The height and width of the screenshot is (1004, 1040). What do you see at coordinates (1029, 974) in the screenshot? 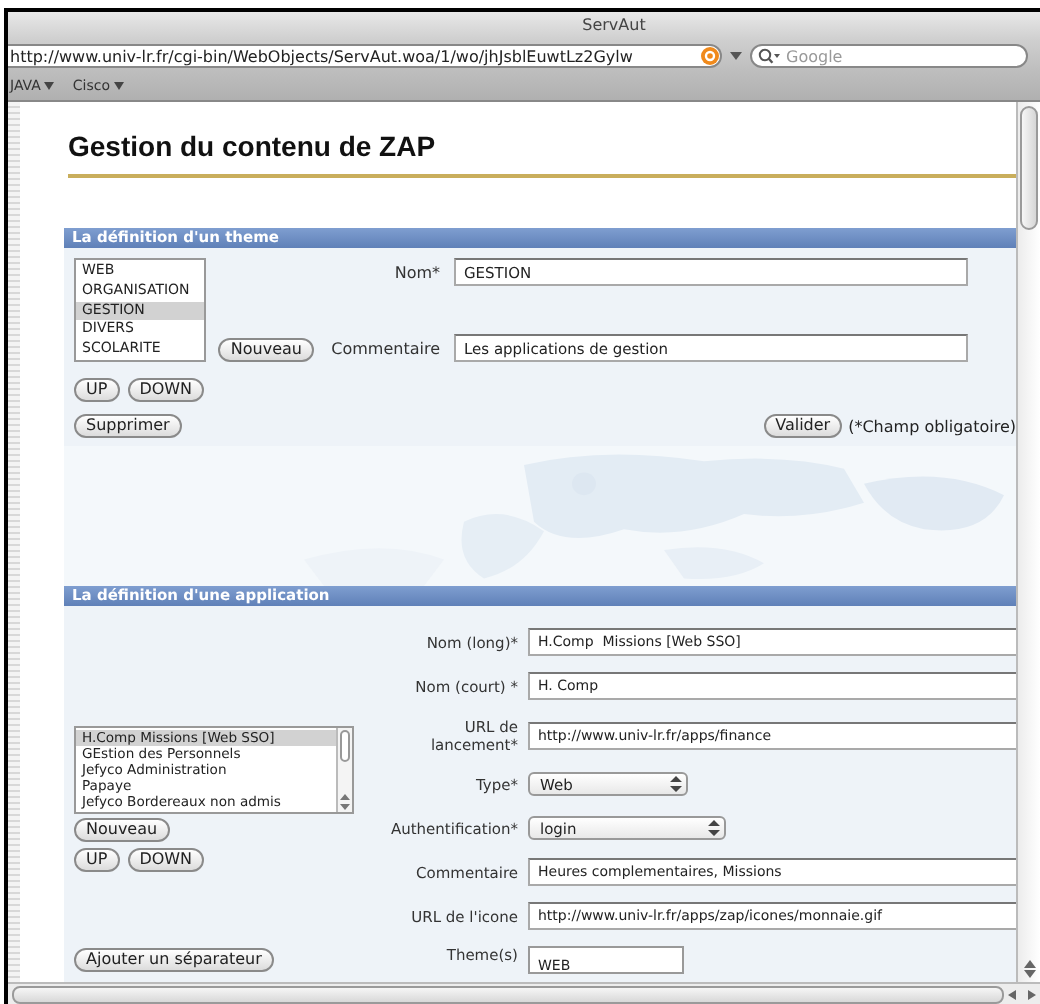
I see `scroll-down-icon` at bounding box center [1029, 974].